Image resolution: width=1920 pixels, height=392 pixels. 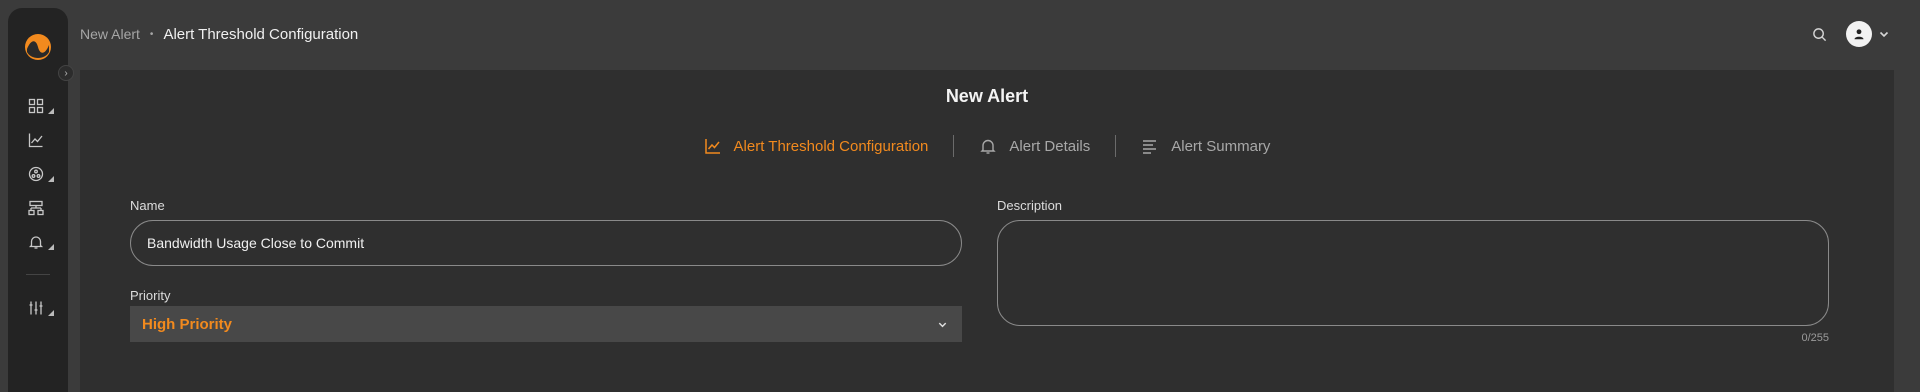 I want to click on dashboard-icon, so click(x=36, y=106).